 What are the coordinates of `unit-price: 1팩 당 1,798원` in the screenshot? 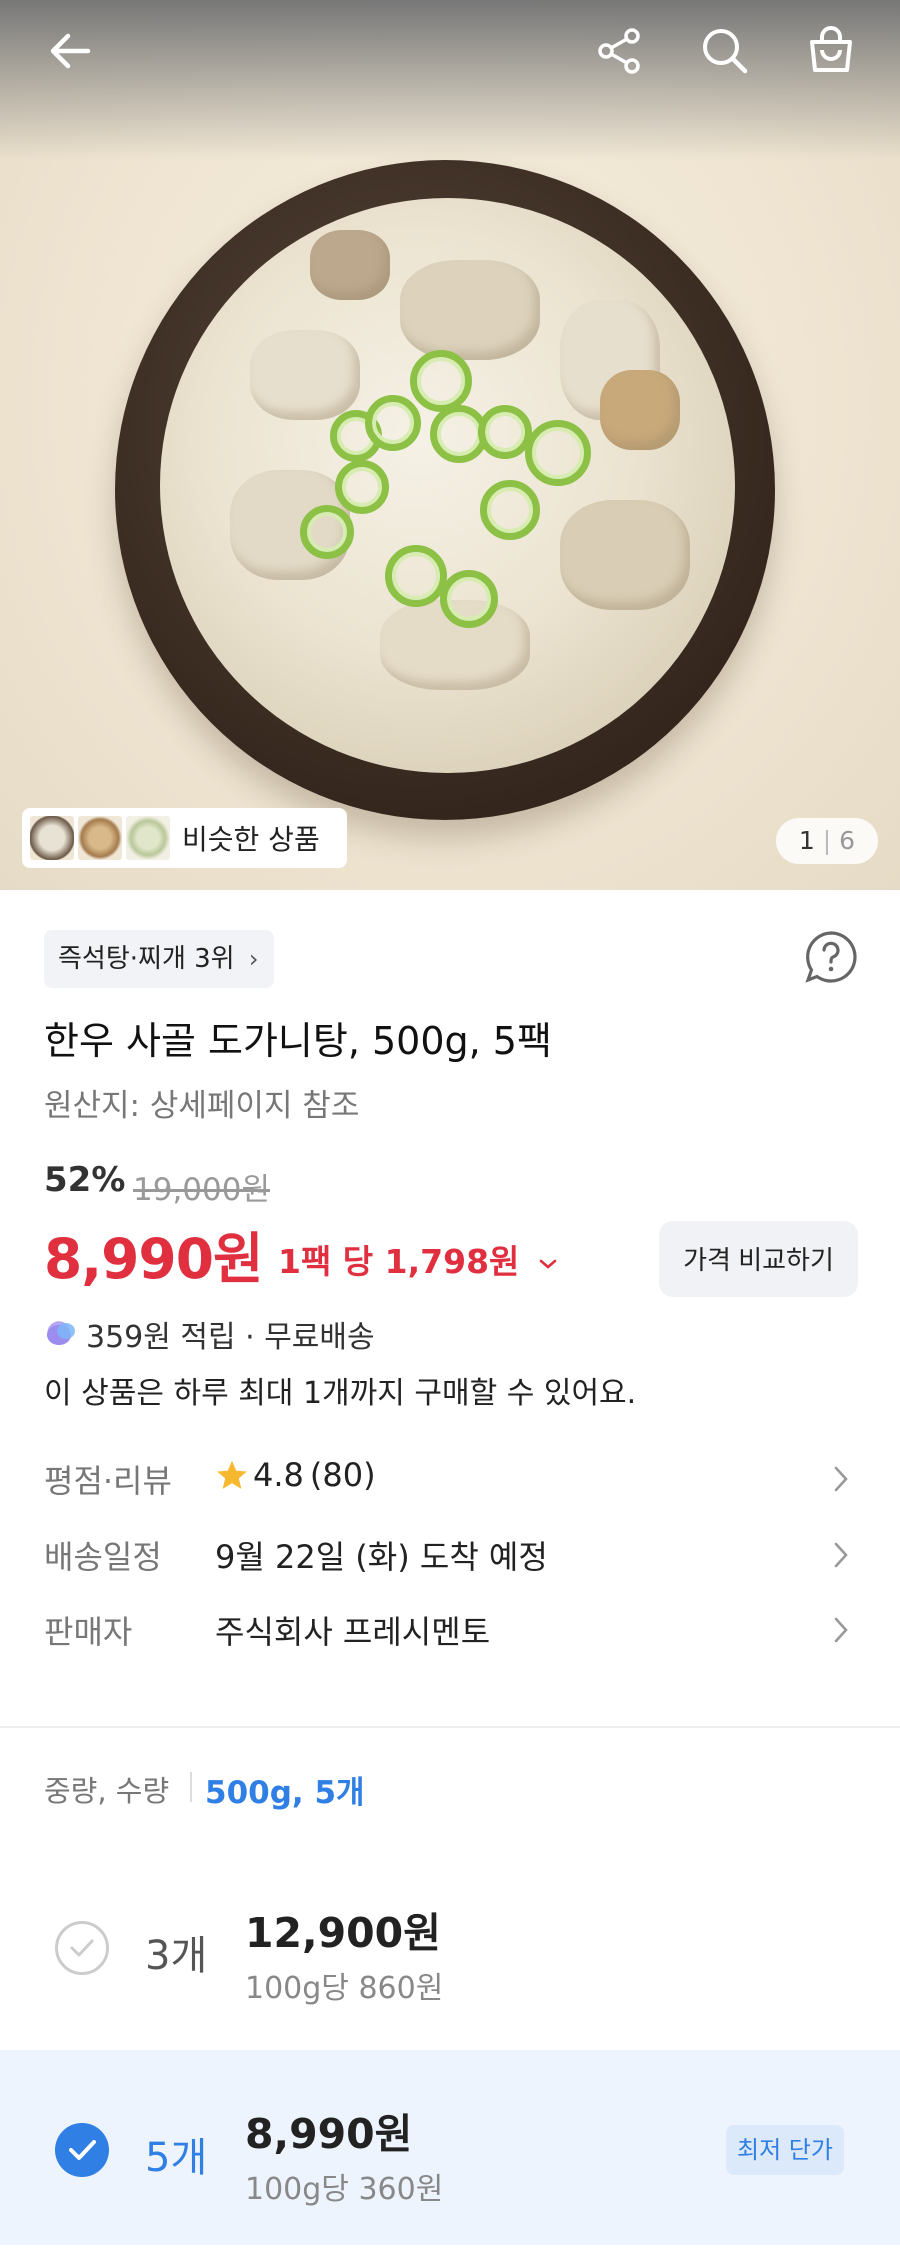 It's located at (399, 1261).